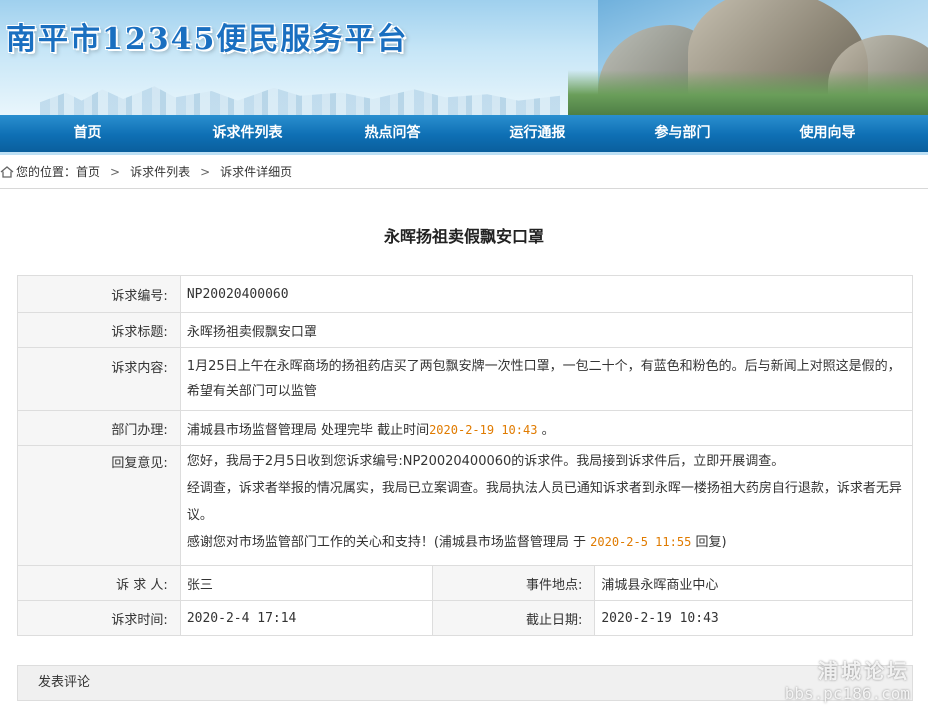 The width and height of the screenshot is (928, 709). I want to click on reply-label: 回复意见:, so click(99, 505).